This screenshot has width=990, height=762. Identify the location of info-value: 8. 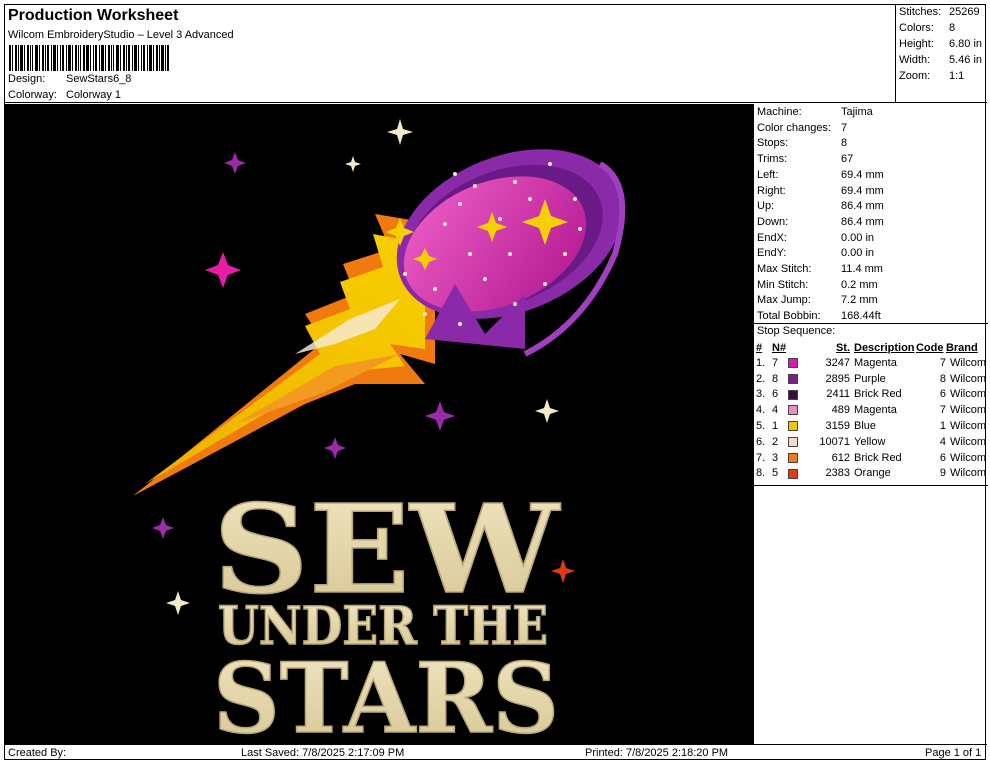
(844, 143).